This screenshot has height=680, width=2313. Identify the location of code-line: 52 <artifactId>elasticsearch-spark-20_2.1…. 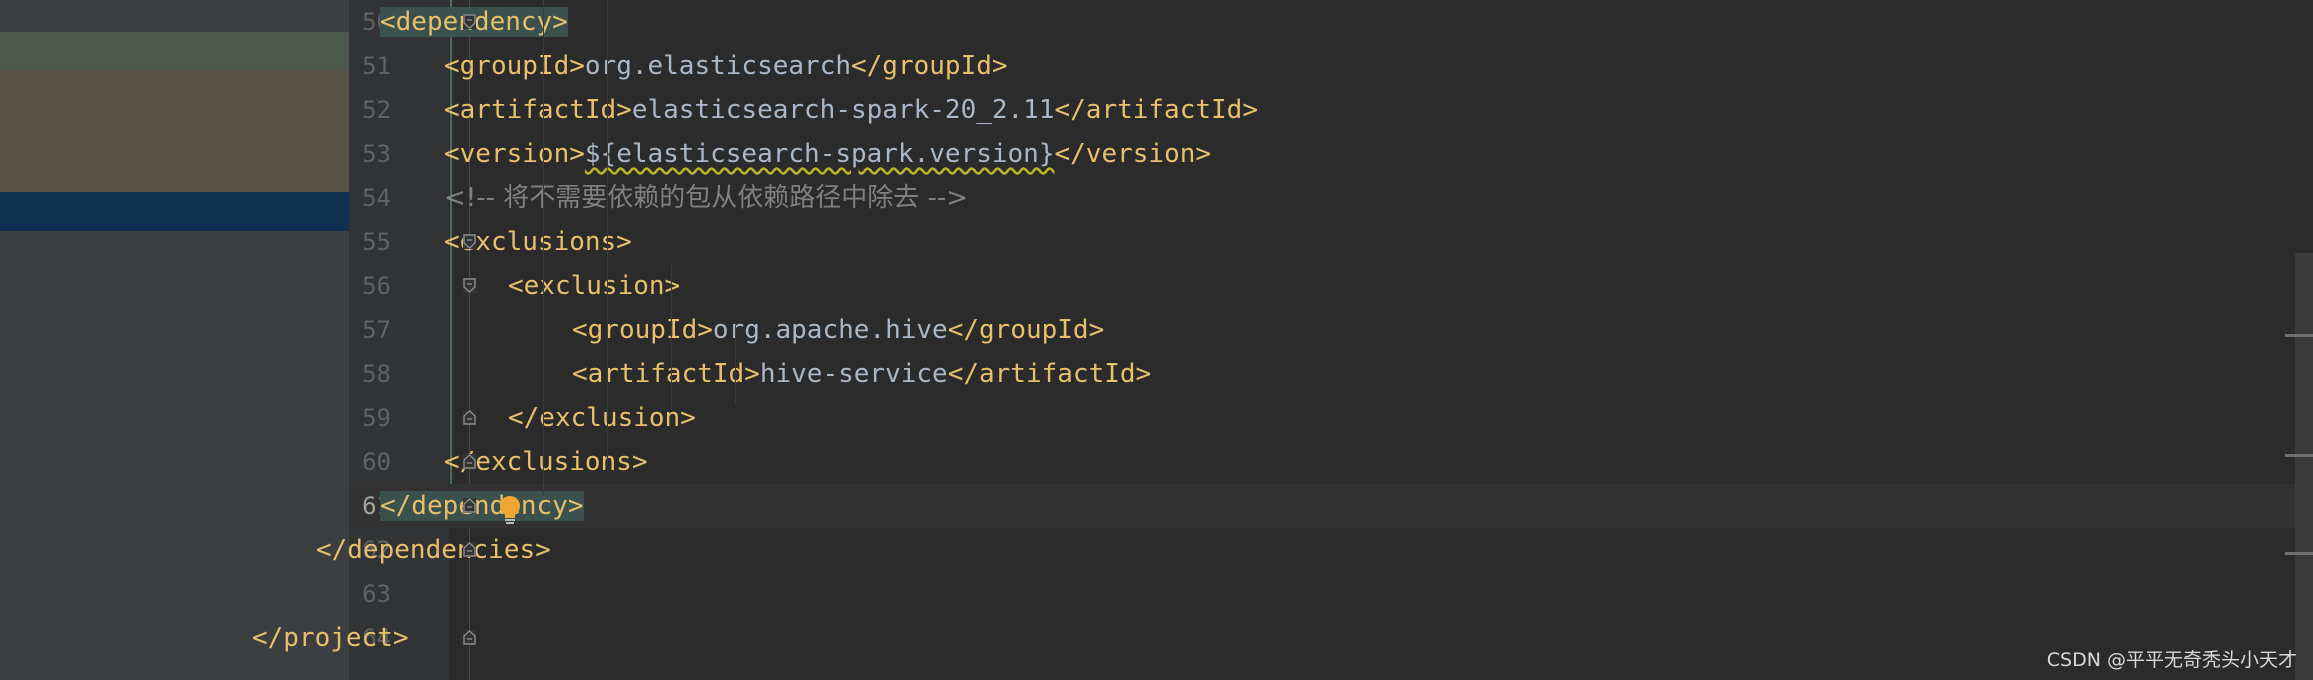
(1331, 110).